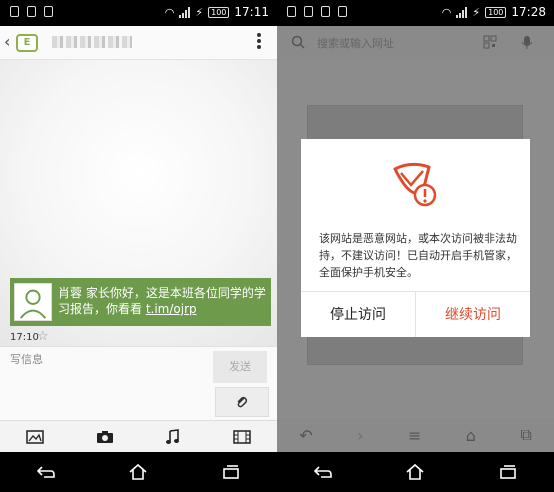 The height and width of the screenshot is (492, 554). I want to click on message-link: t.im/ojrp, so click(171, 309).